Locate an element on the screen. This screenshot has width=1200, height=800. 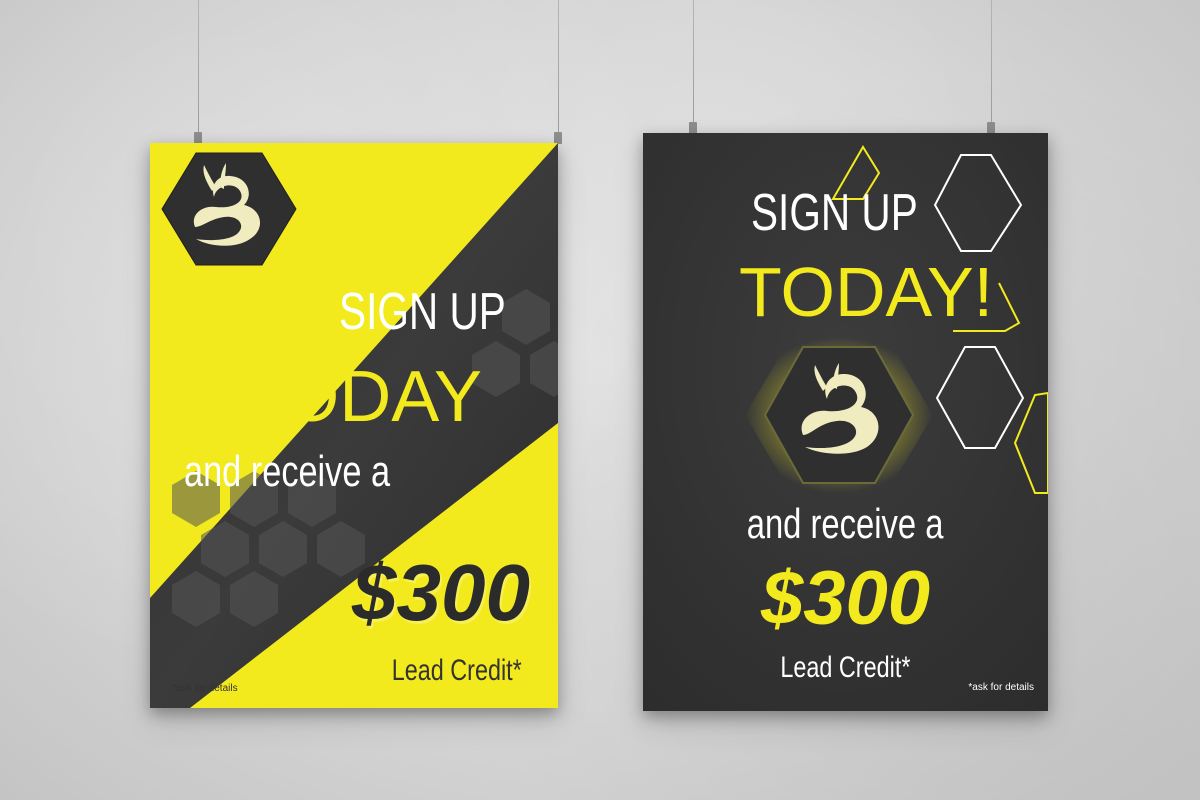
left-disclaimer: *ask for details is located at coordinates (205, 688).